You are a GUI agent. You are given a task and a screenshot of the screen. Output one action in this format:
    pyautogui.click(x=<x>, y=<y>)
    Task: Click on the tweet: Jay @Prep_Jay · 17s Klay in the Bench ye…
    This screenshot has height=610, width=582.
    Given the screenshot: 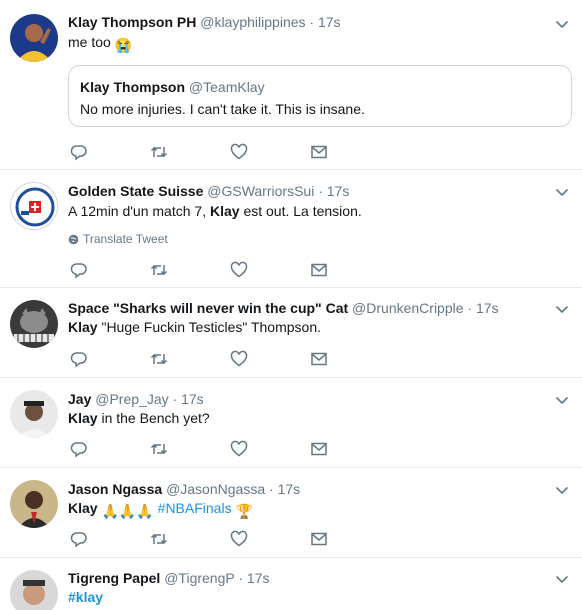 What is the action you would take?
    pyautogui.click(x=291, y=423)
    